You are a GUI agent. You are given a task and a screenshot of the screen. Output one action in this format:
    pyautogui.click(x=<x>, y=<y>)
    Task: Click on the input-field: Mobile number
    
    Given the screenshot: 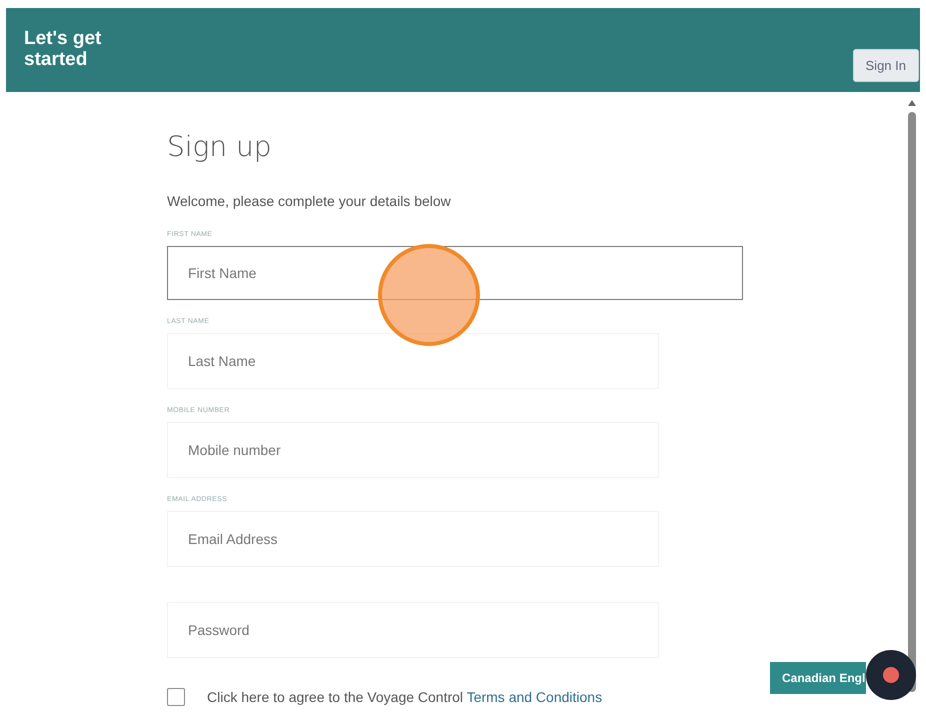 What is the action you would take?
    pyautogui.click(x=413, y=450)
    